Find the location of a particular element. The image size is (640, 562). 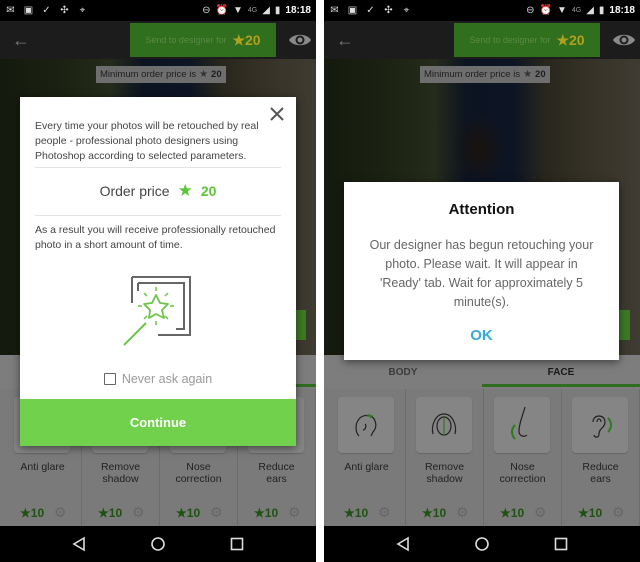

never-ask-again-row: Never ask again is located at coordinates (158, 379).